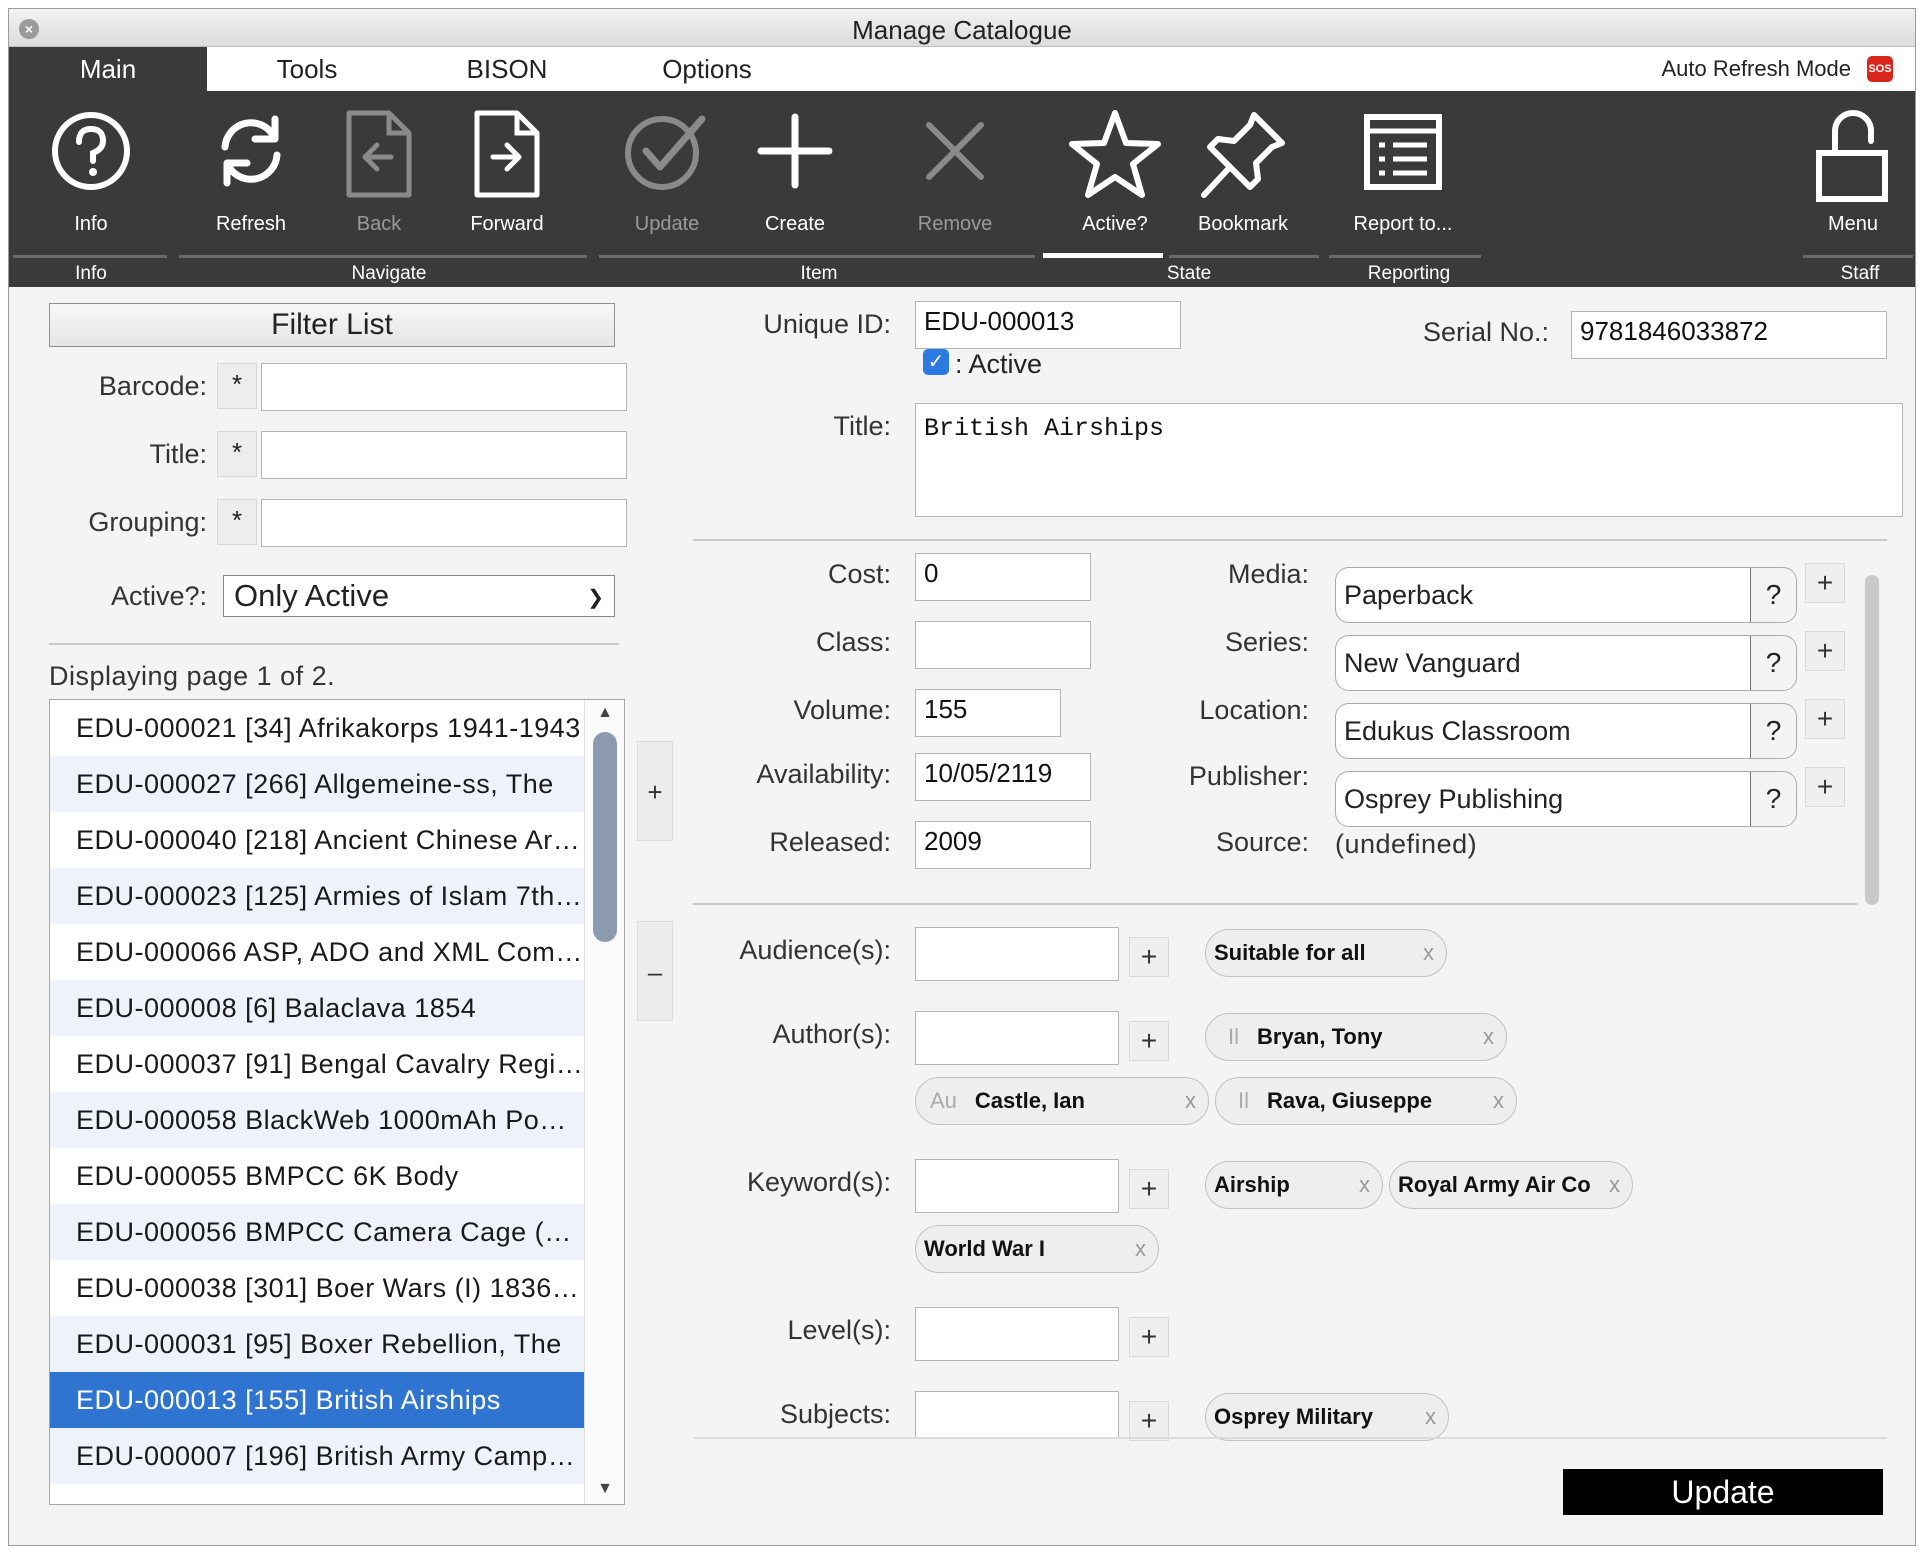  I want to click on media-combo: Paperback ?, so click(1566, 595).